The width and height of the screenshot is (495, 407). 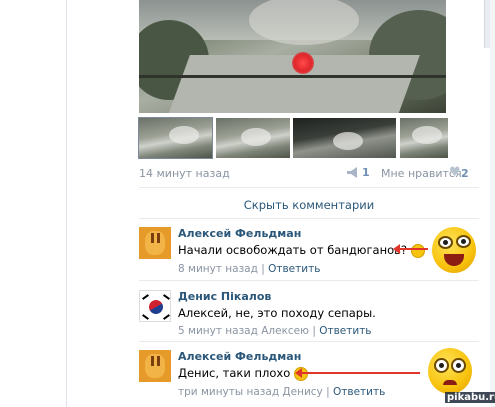 I want to click on smiley-emoji-icon, so click(x=417, y=250).